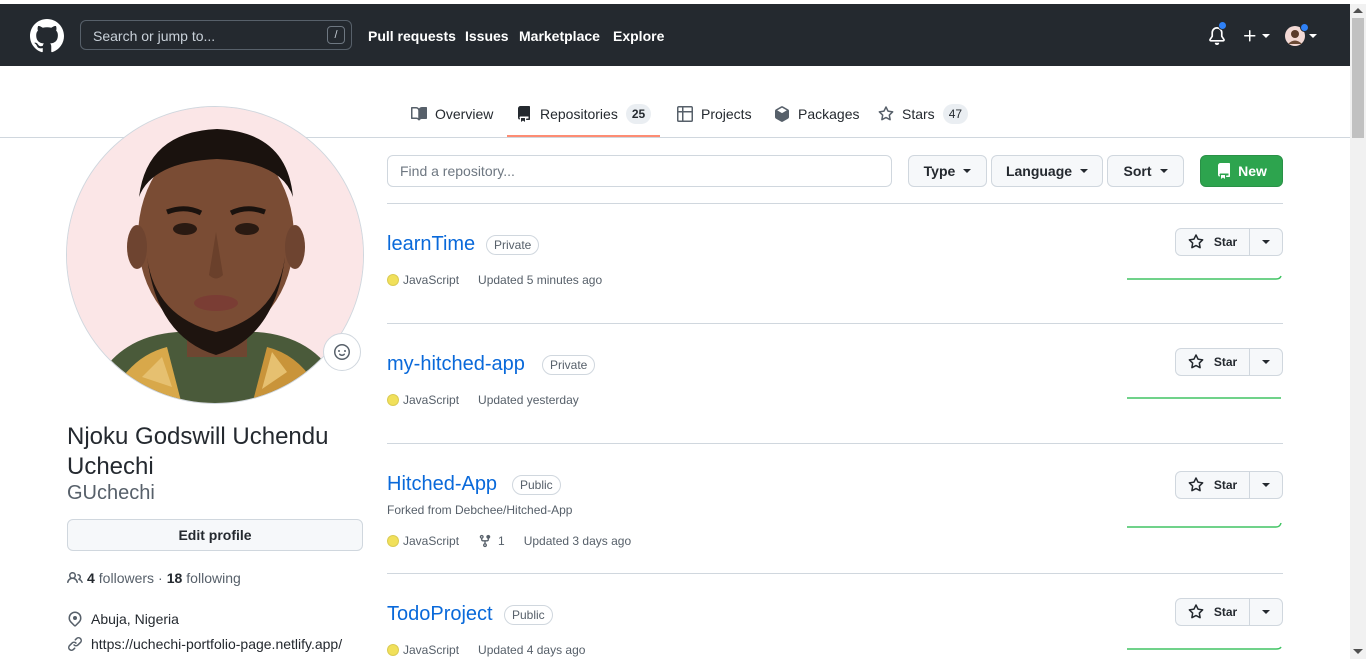  Describe the element at coordinates (135, 619) in the screenshot. I see `location-text: Abuja, Nigeria` at that location.